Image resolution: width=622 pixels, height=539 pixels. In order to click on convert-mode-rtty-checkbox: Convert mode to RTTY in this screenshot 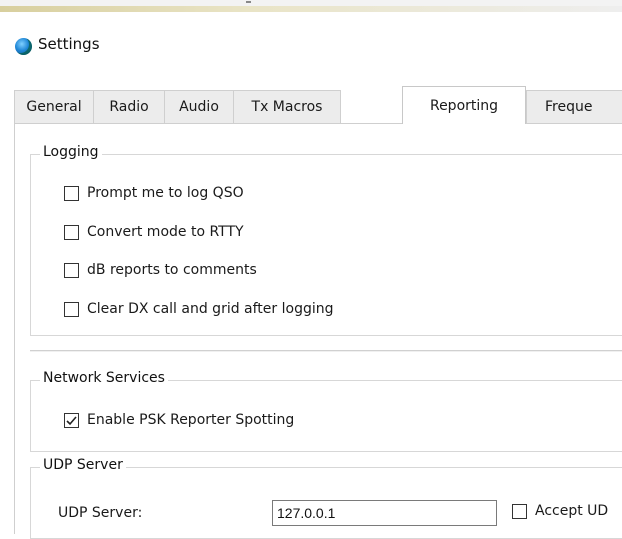, I will do `click(154, 232)`.